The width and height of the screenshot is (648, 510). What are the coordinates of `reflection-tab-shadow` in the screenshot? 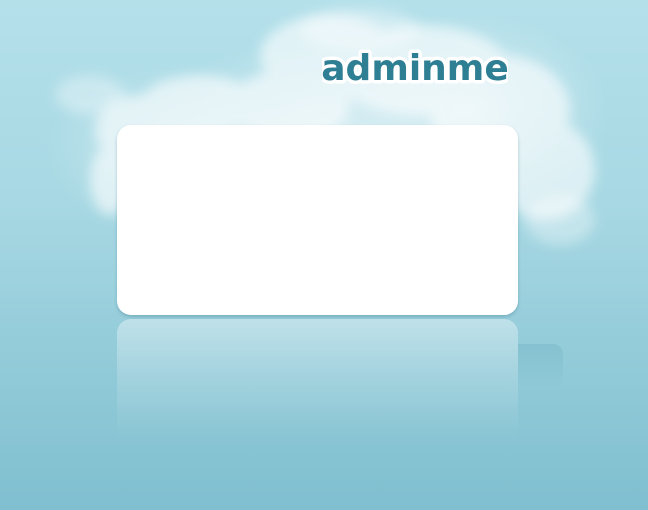 It's located at (540, 366).